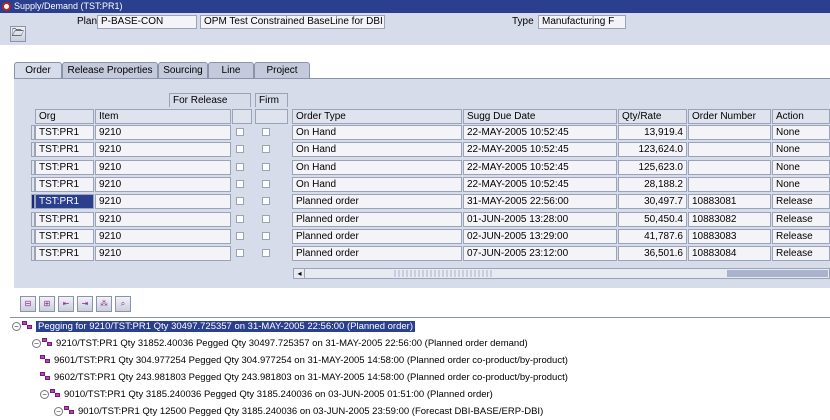  What do you see at coordinates (652, 184) in the screenshot?
I see `cell-qty-rate: 28,188.2` at bounding box center [652, 184].